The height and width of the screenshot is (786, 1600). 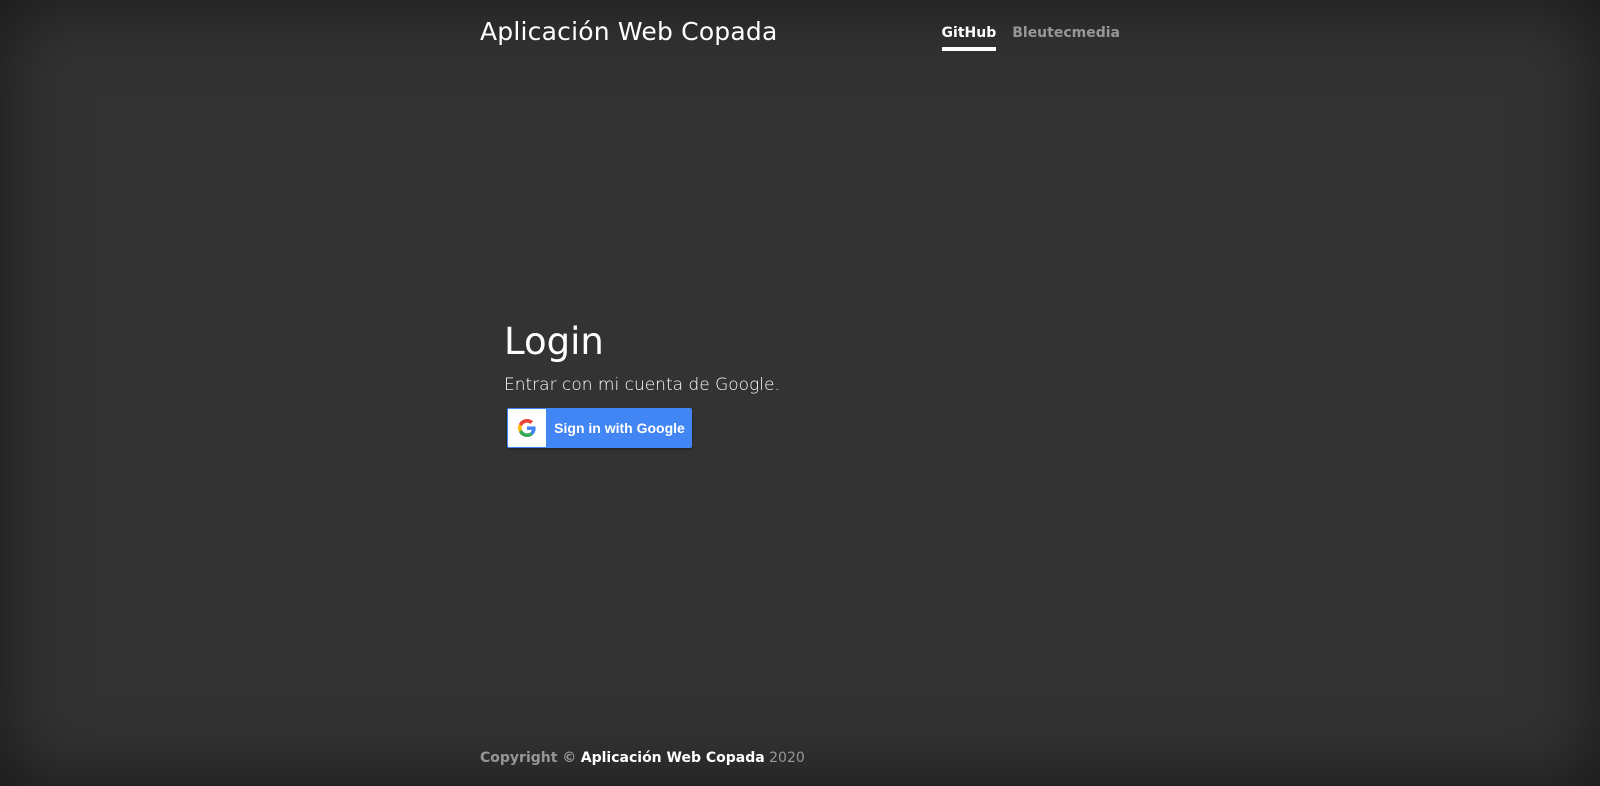 I want to click on google-sign-in-button: Sign in with Google, so click(x=599, y=427).